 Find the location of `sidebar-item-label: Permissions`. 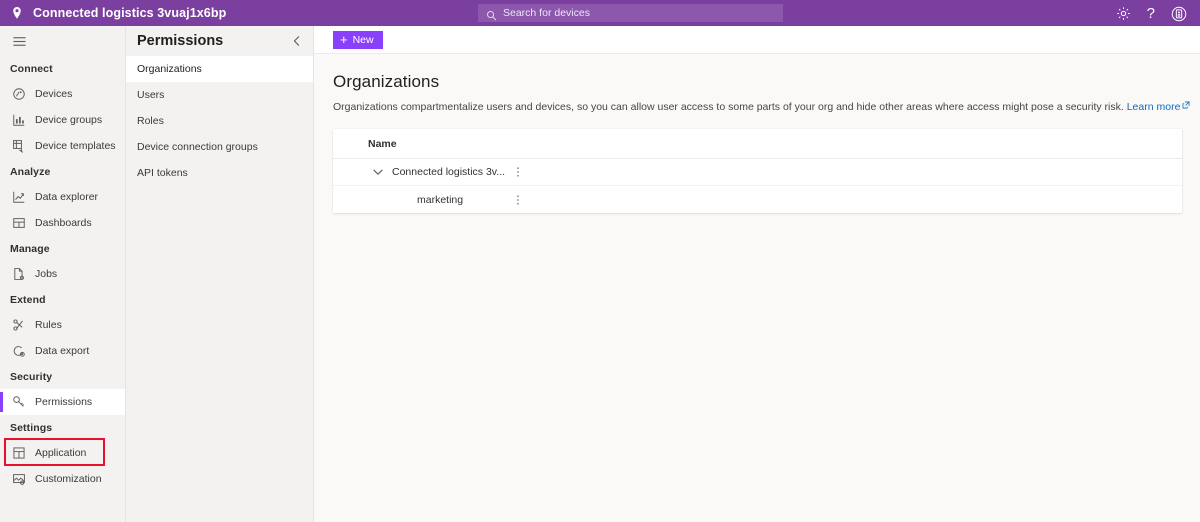

sidebar-item-label: Permissions is located at coordinates (64, 402).